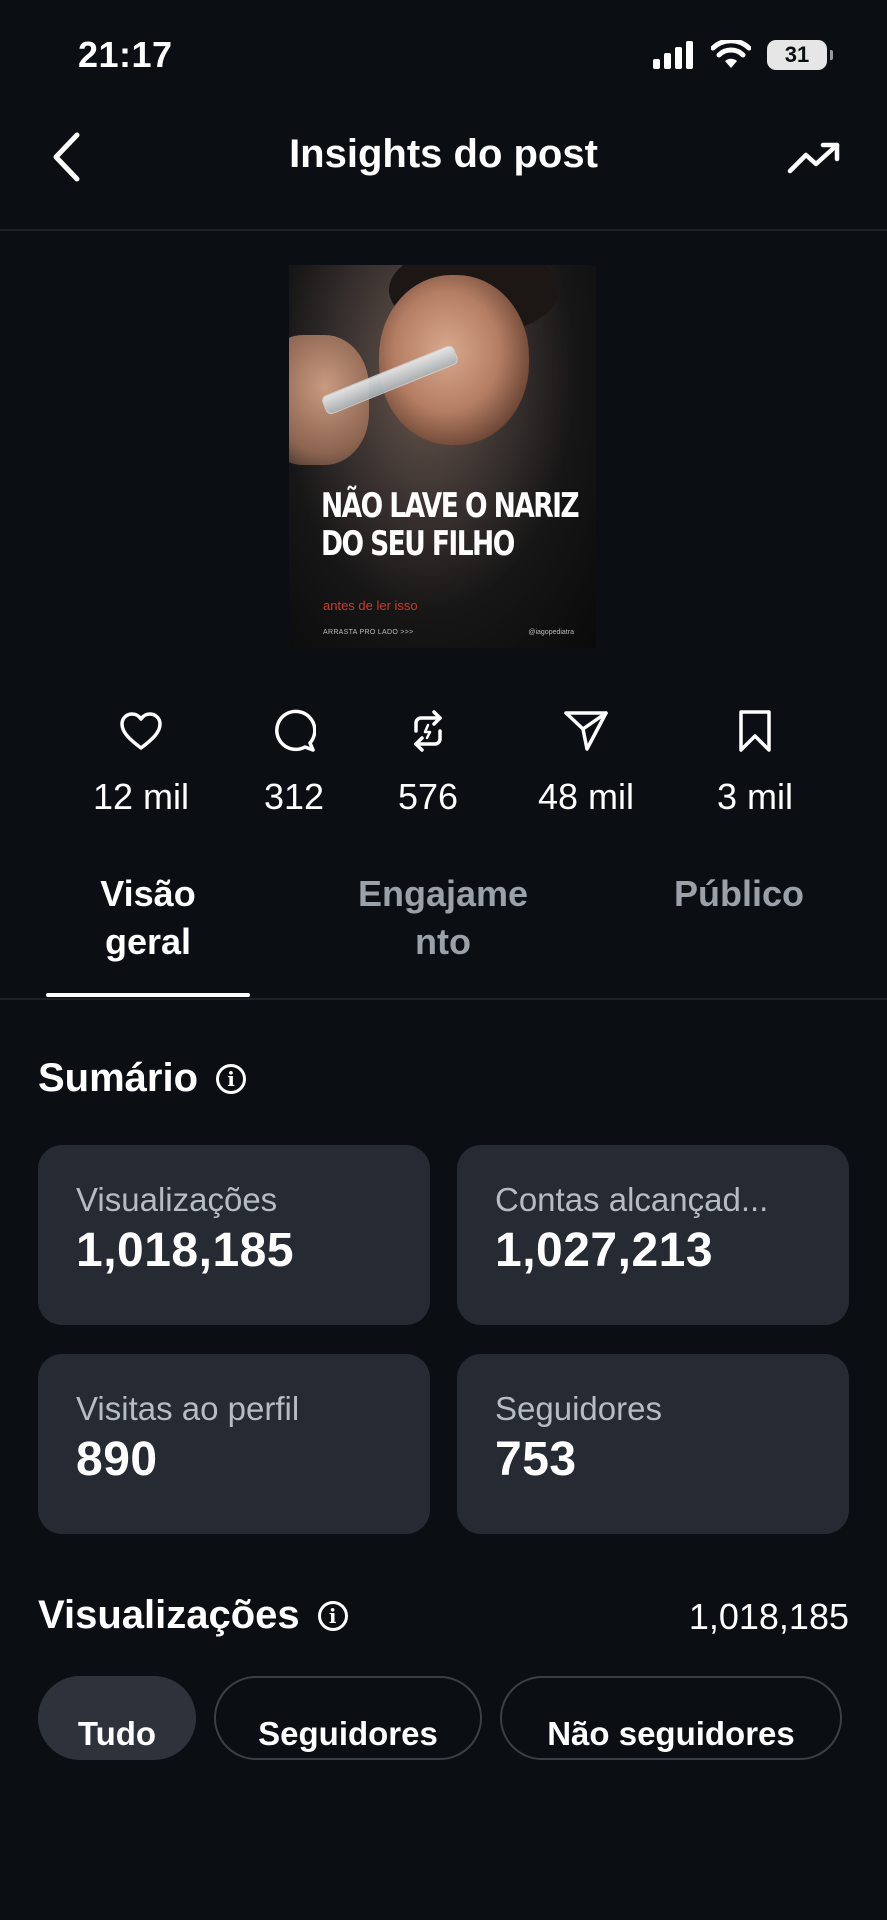  I want to click on filter-chip-non-followers: Não seguidores, so click(671, 1718).